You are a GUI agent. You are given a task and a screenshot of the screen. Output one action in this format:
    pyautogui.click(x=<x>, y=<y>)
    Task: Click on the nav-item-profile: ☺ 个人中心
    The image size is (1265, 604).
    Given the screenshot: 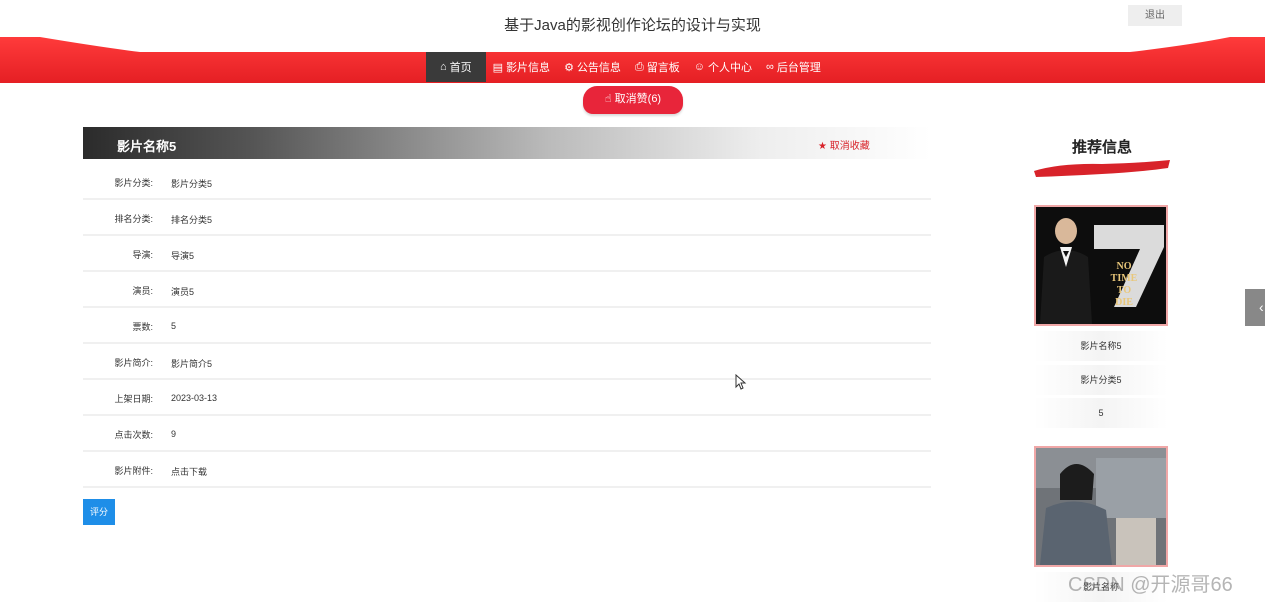 What is the action you would take?
    pyautogui.click(x=723, y=67)
    